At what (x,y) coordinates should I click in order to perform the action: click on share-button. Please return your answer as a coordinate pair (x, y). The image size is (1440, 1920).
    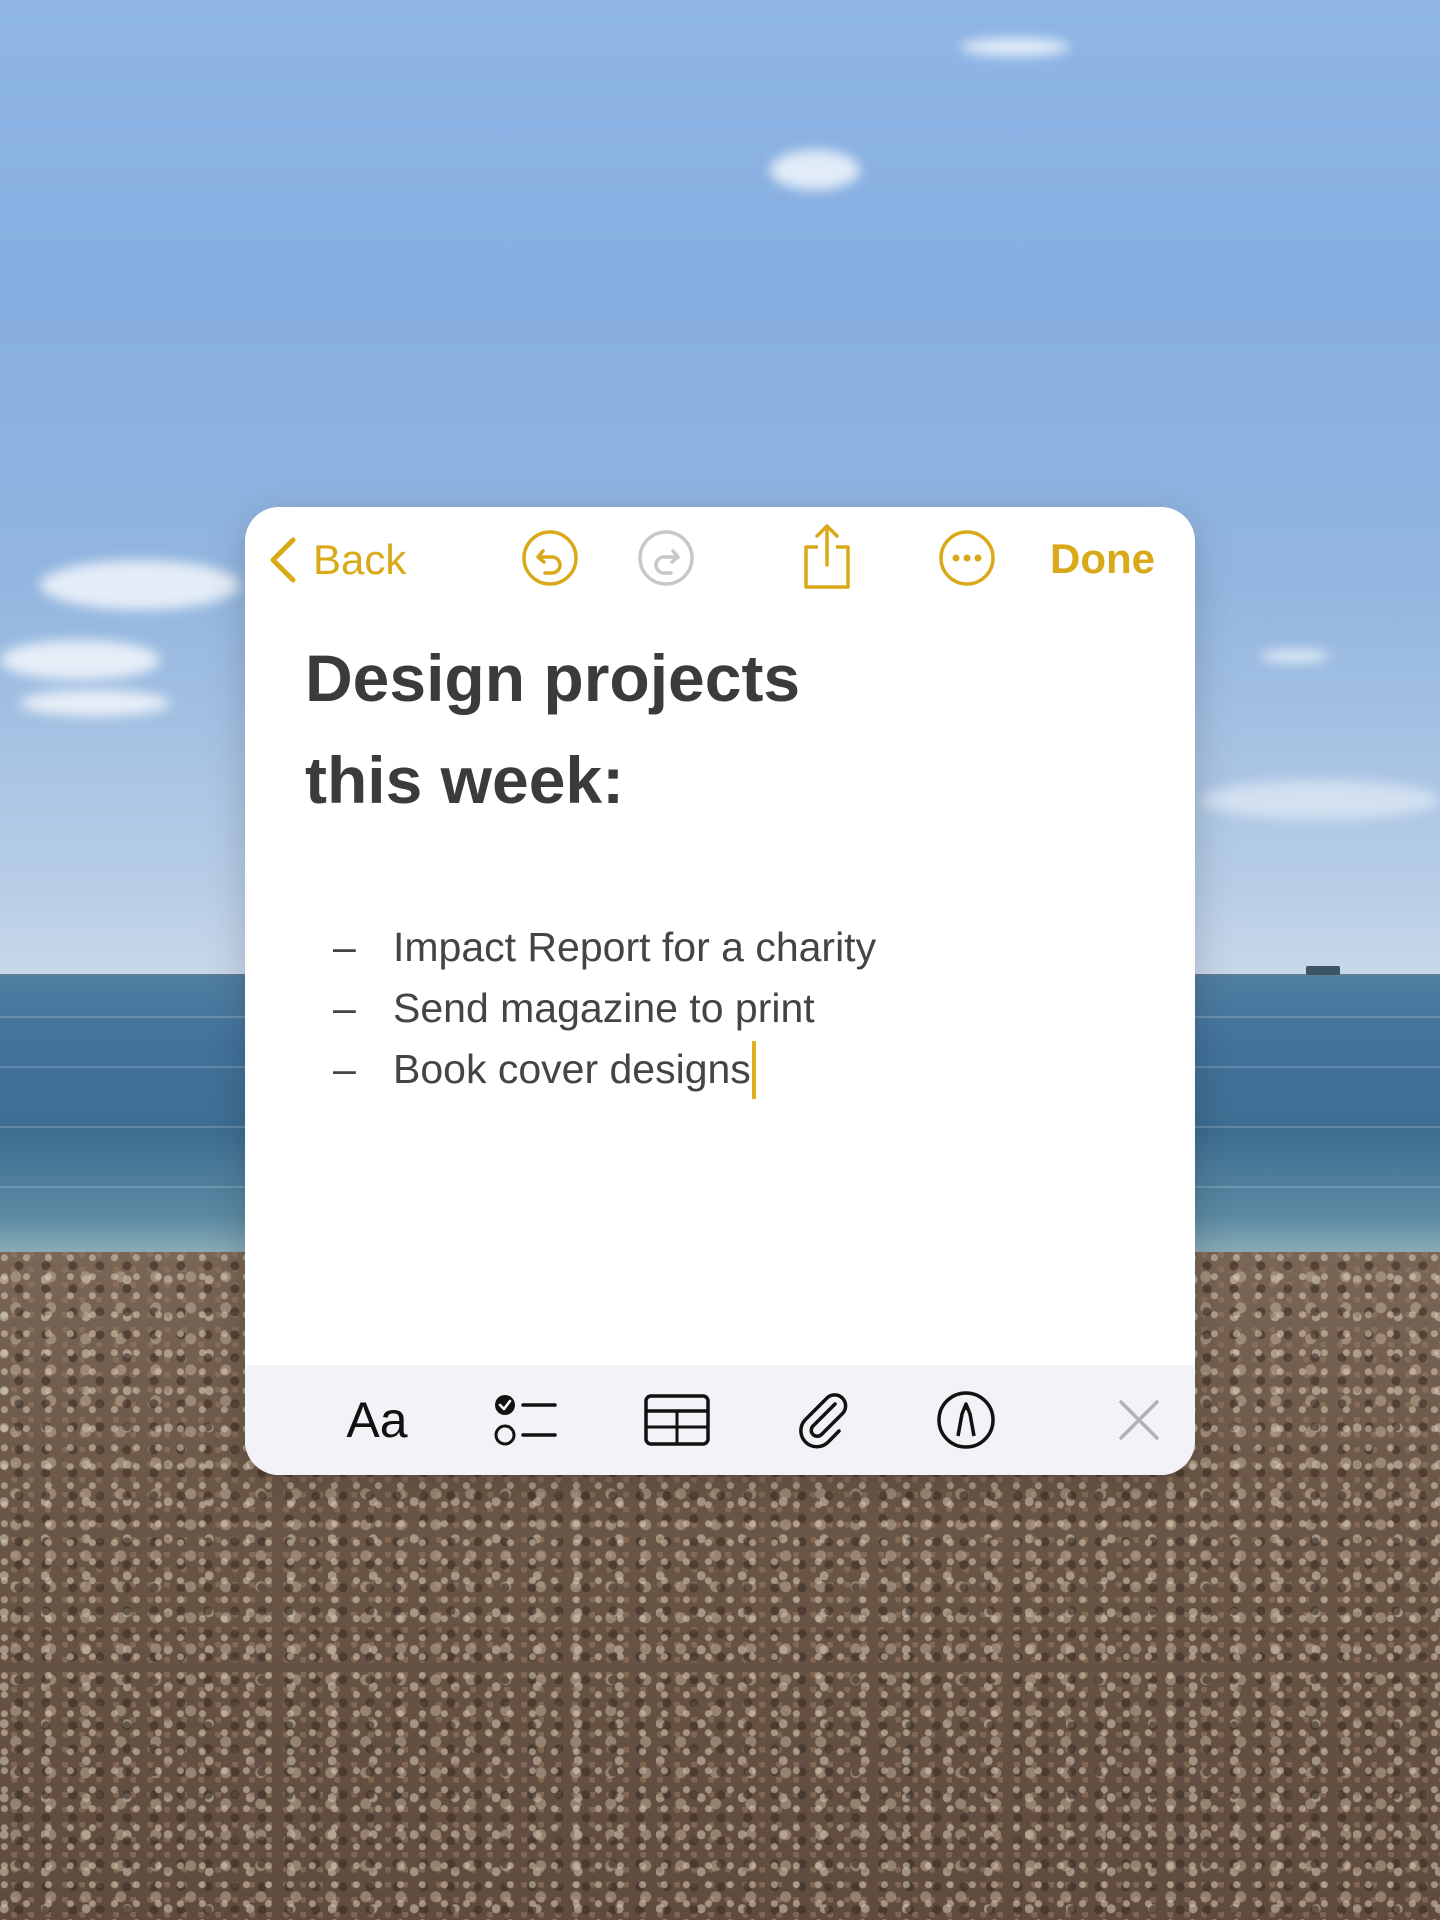
    Looking at the image, I should click on (827, 556).